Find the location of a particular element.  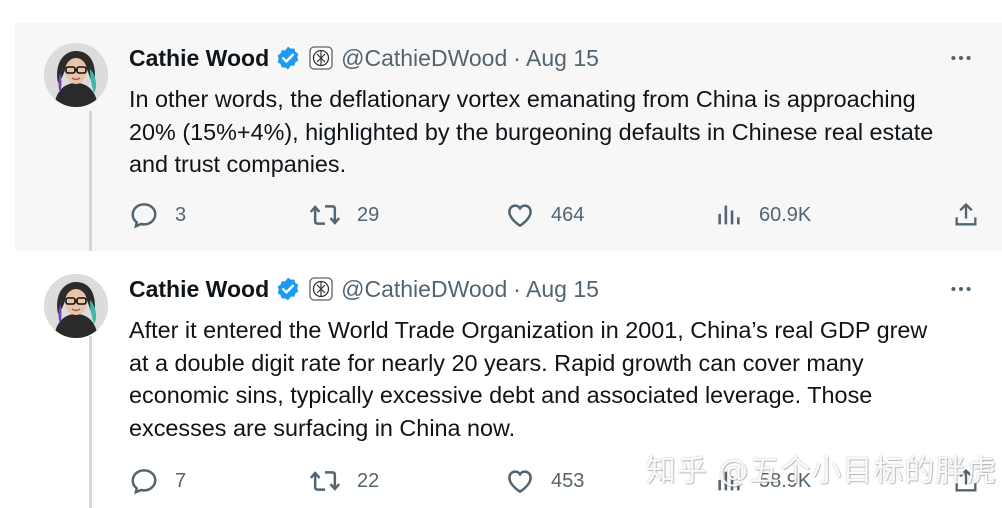

share-icon is located at coordinates (966, 214).